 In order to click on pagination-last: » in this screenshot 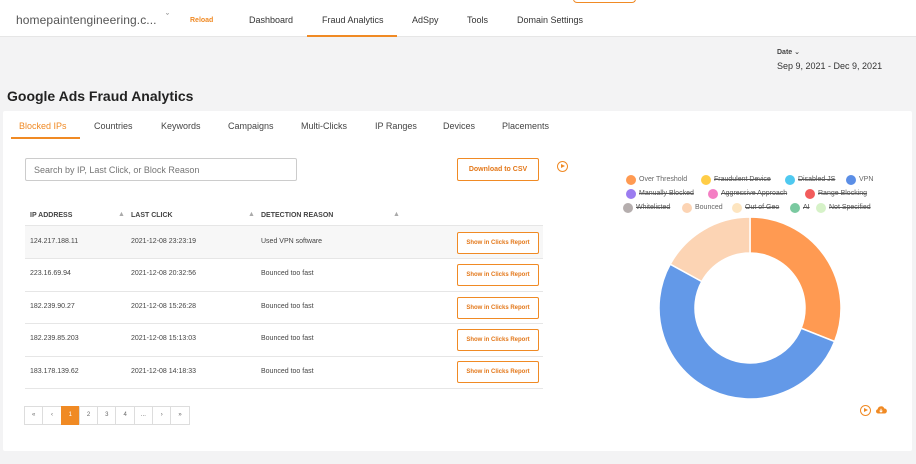, I will do `click(180, 415)`.